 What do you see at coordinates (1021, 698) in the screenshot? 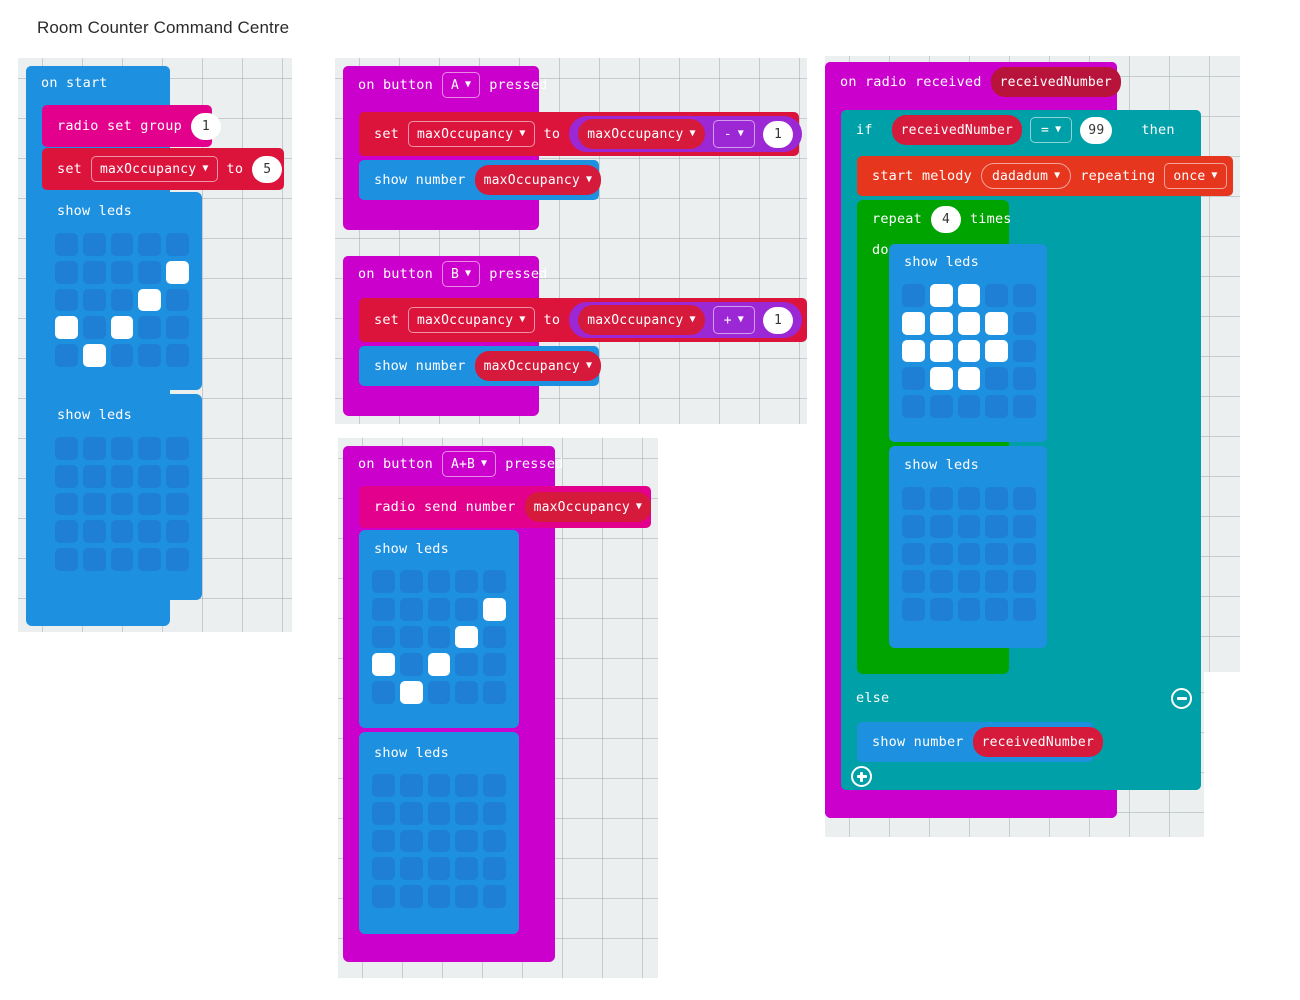
I see `else-row: else` at bounding box center [1021, 698].